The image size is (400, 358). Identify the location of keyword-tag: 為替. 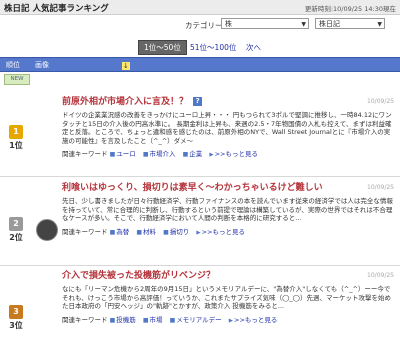
(120, 232).